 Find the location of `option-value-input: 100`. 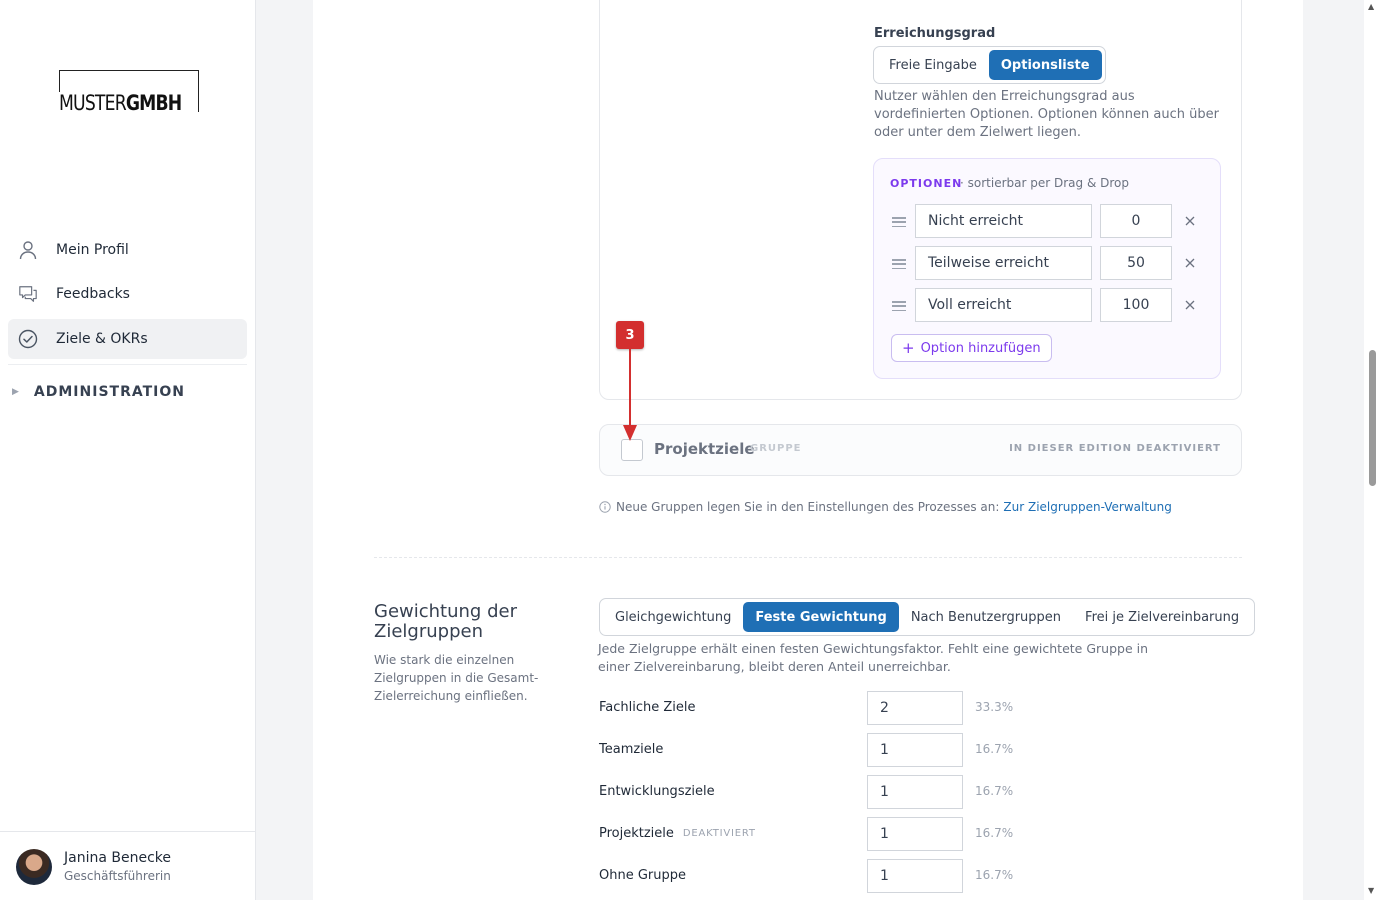

option-value-input: 100 is located at coordinates (1136, 305).